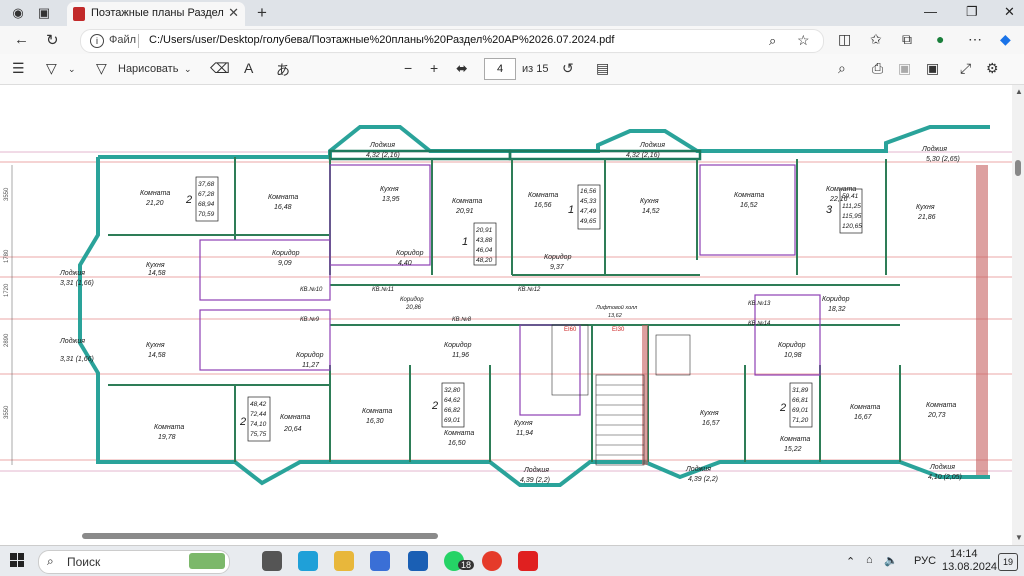 Image resolution: width=1024 pixels, height=576 pixels. What do you see at coordinates (557, 267) in the screenshot?
I see `plan-label: 9,37` at bounding box center [557, 267].